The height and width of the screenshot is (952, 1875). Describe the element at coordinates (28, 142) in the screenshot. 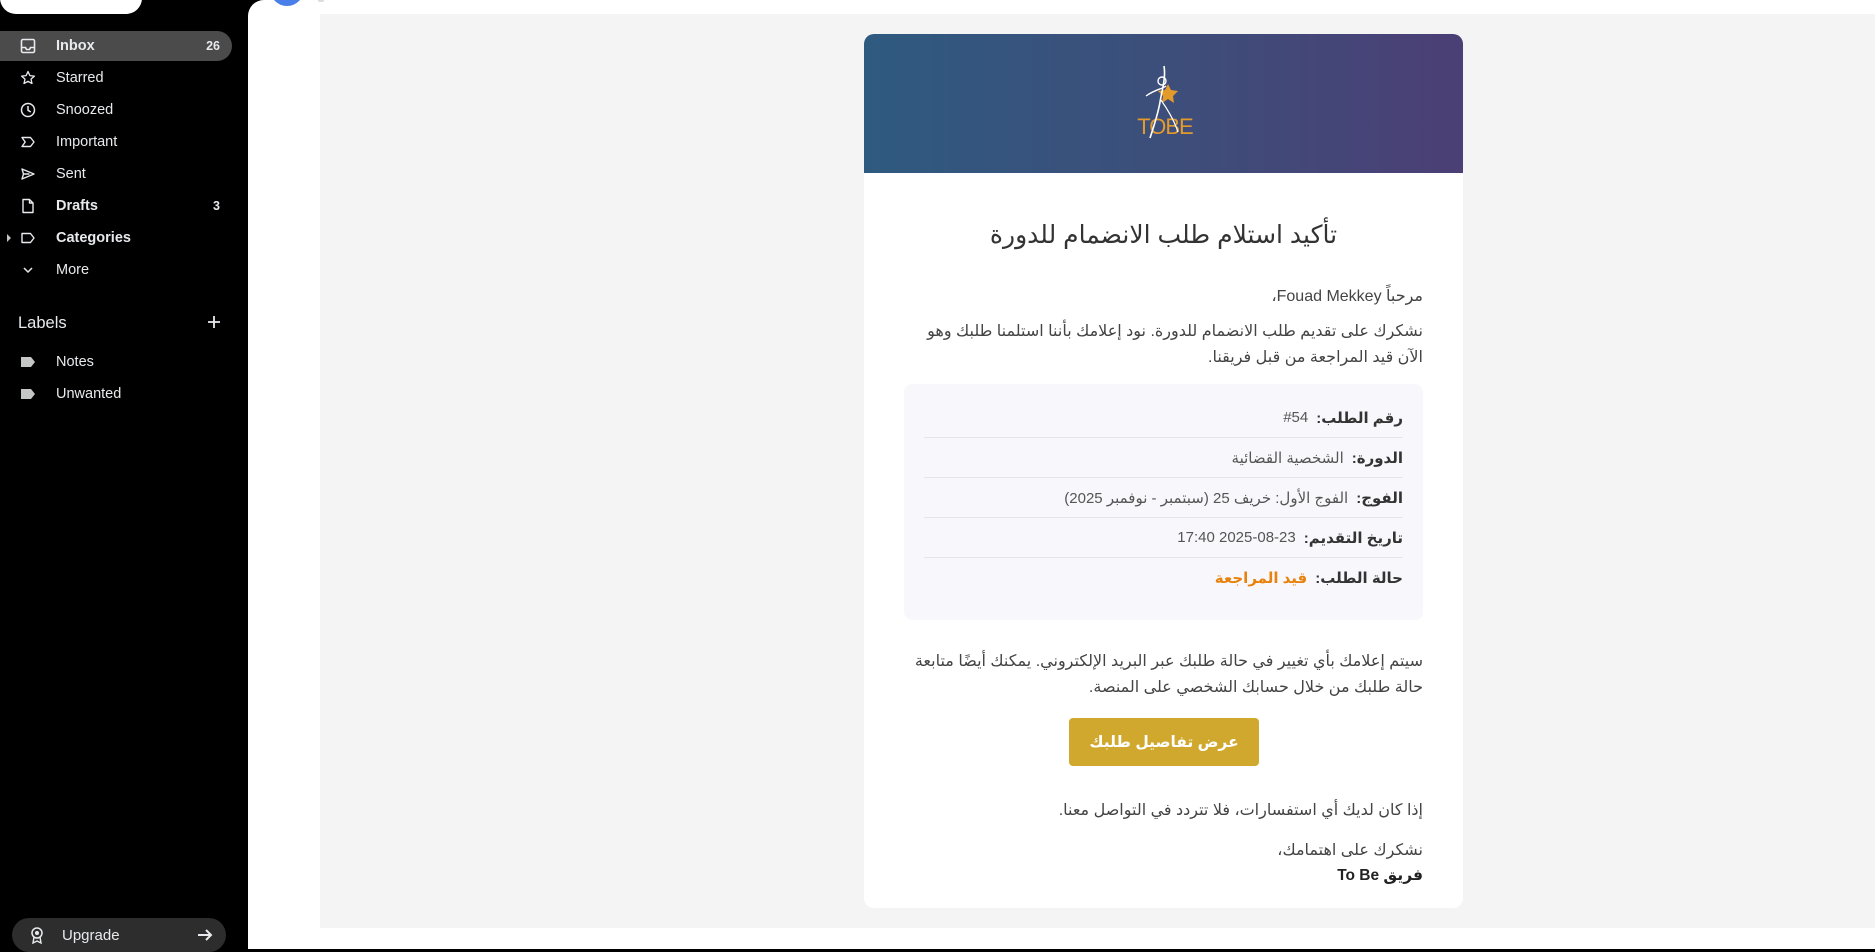

I see `important-icon` at that location.